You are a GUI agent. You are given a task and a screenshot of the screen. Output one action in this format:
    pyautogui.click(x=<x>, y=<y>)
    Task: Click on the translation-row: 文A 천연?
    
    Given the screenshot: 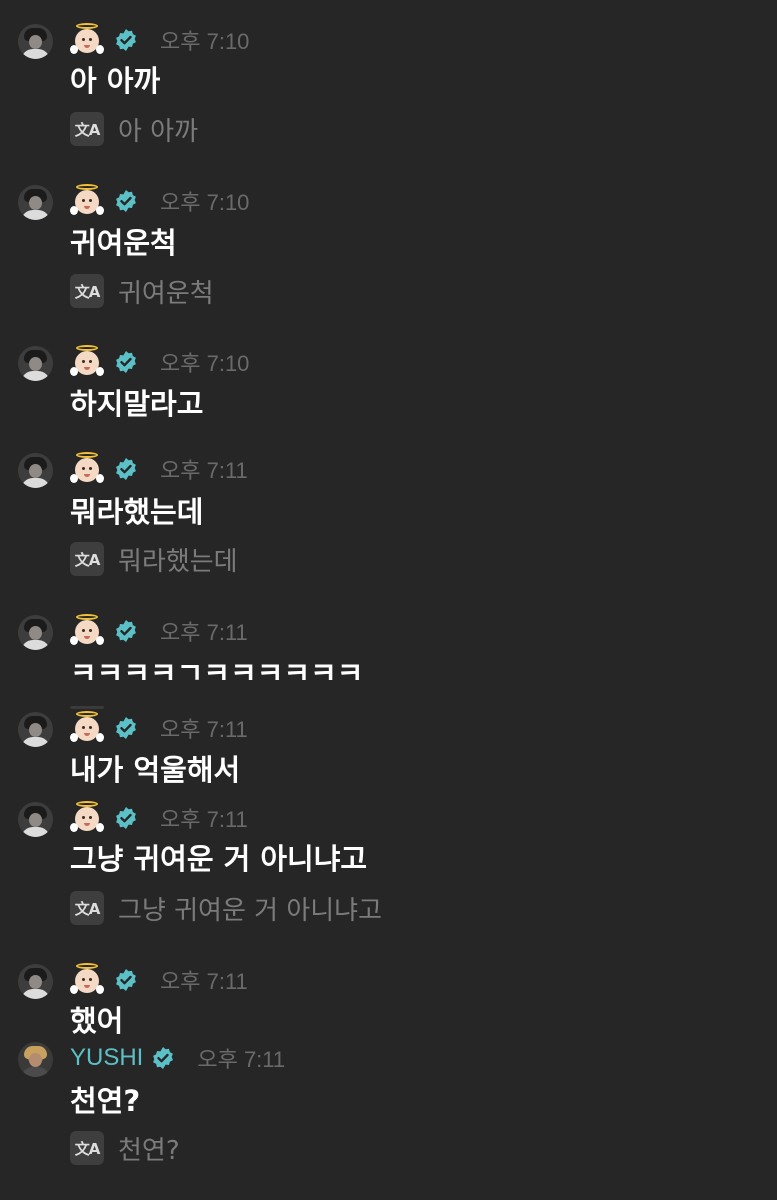 What is the action you would take?
    pyautogui.click(x=125, y=1148)
    